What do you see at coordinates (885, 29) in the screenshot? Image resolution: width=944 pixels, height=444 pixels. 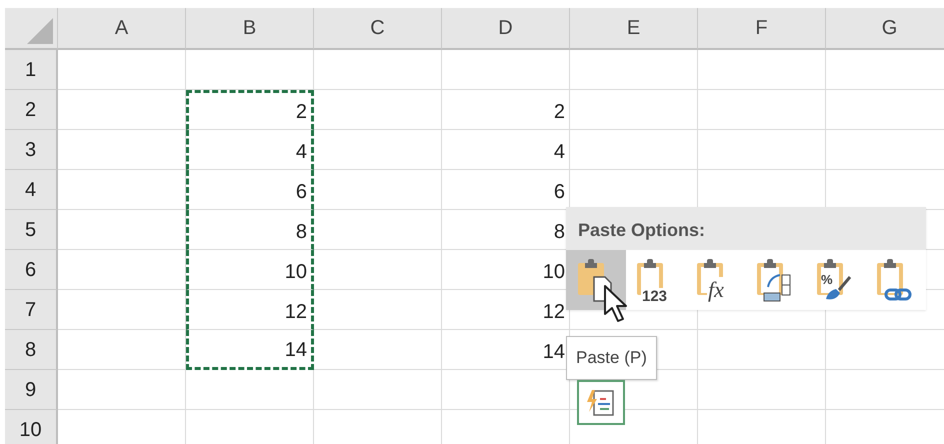 I see `column-header: G` at bounding box center [885, 29].